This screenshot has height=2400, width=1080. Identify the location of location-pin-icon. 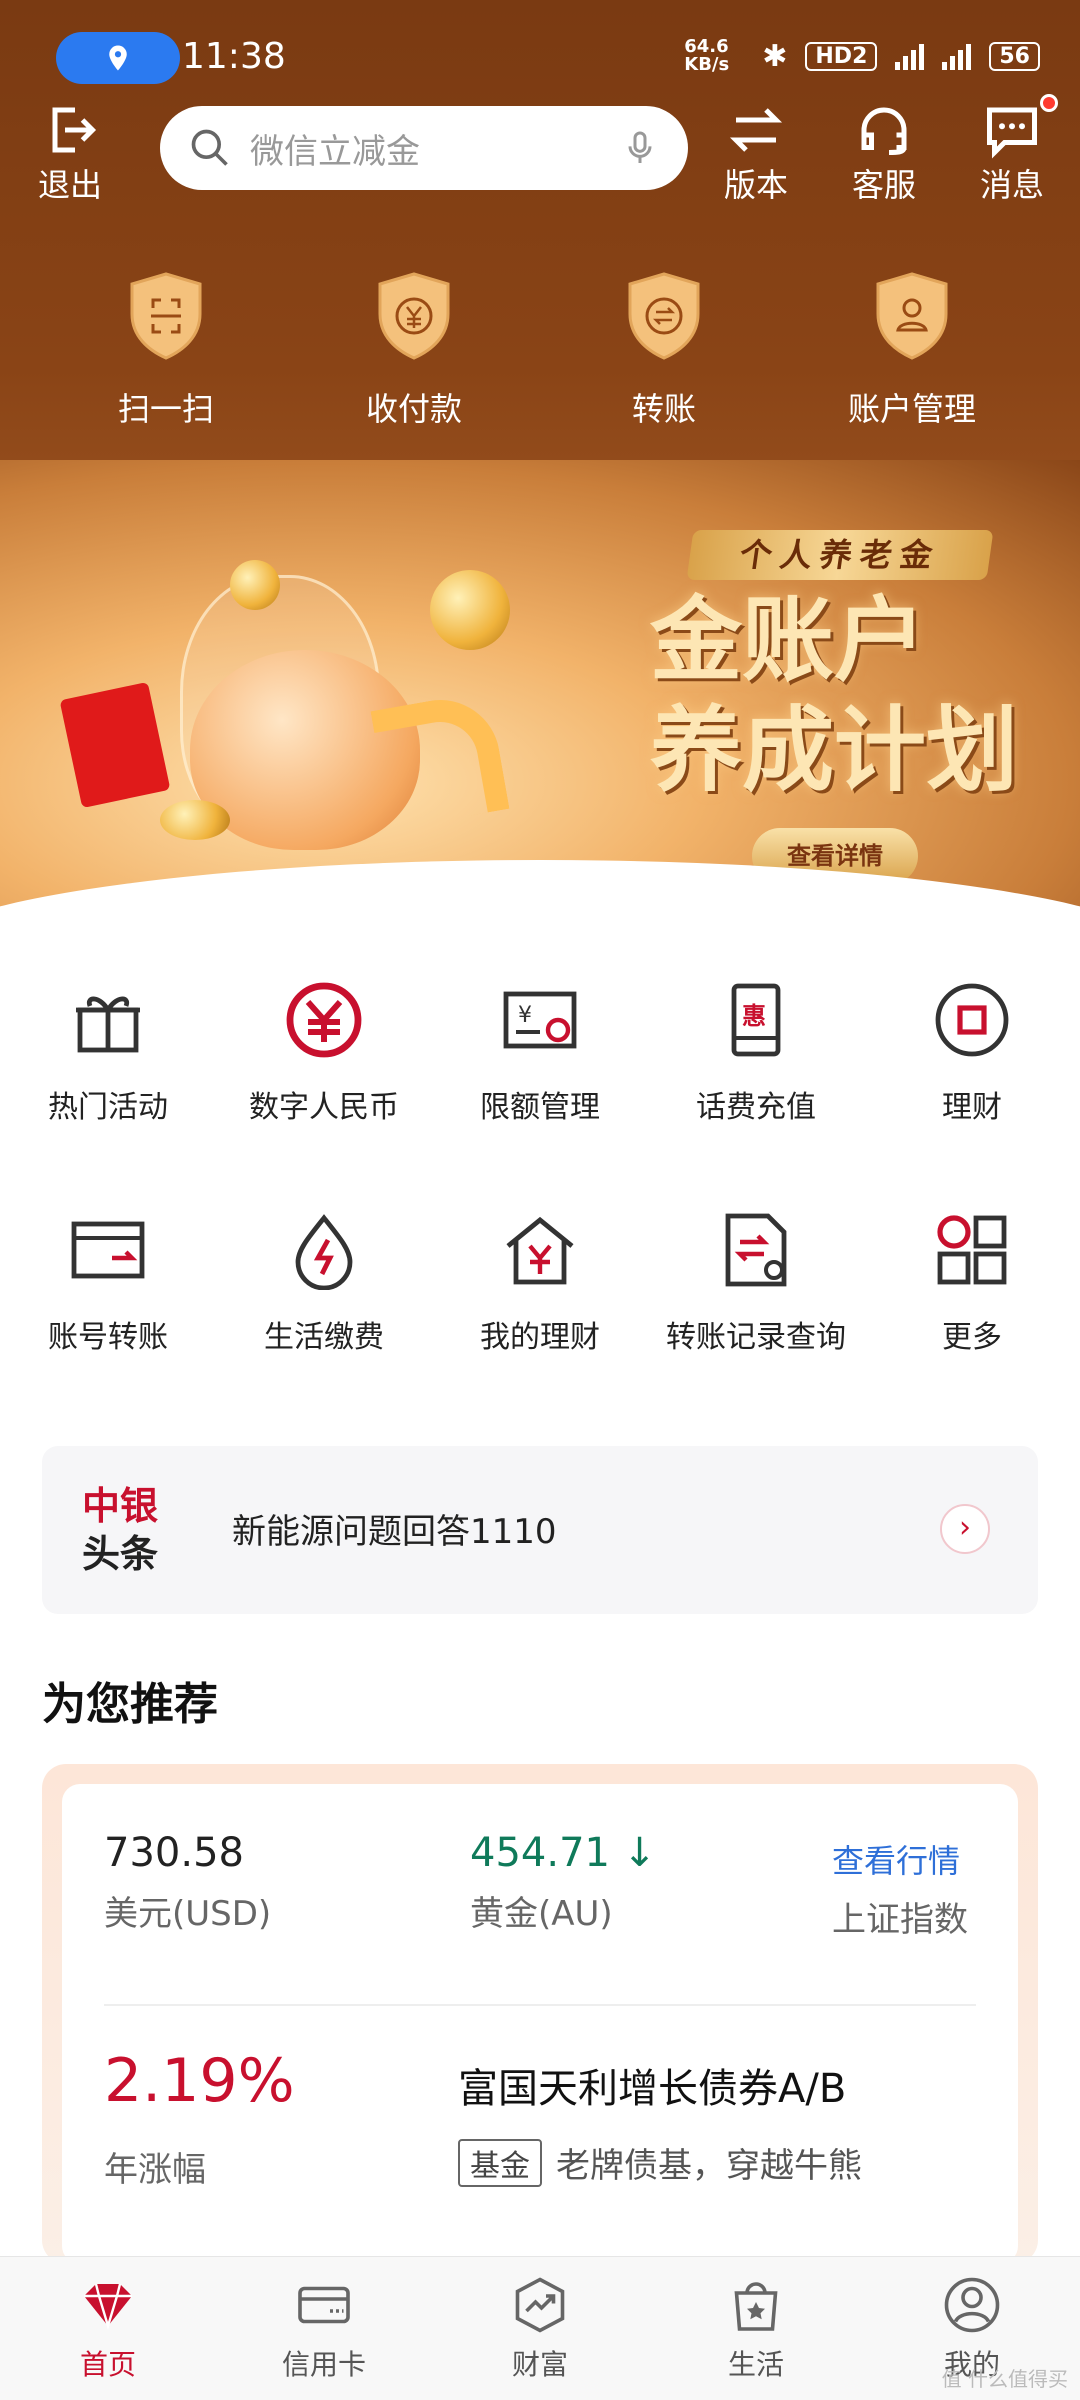
(118, 58).